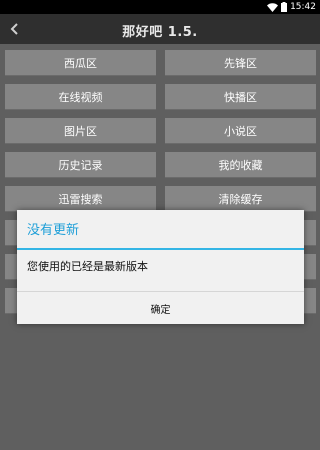  I want to click on menu-button-history: 历史记录, so click(80, 165).